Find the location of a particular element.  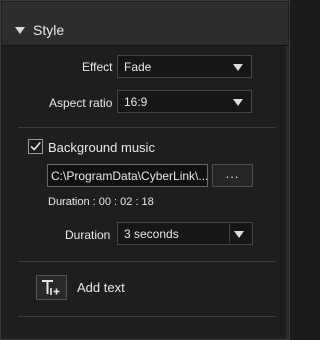

duration-select: 3 seconds is located at coordinates (185, 233).